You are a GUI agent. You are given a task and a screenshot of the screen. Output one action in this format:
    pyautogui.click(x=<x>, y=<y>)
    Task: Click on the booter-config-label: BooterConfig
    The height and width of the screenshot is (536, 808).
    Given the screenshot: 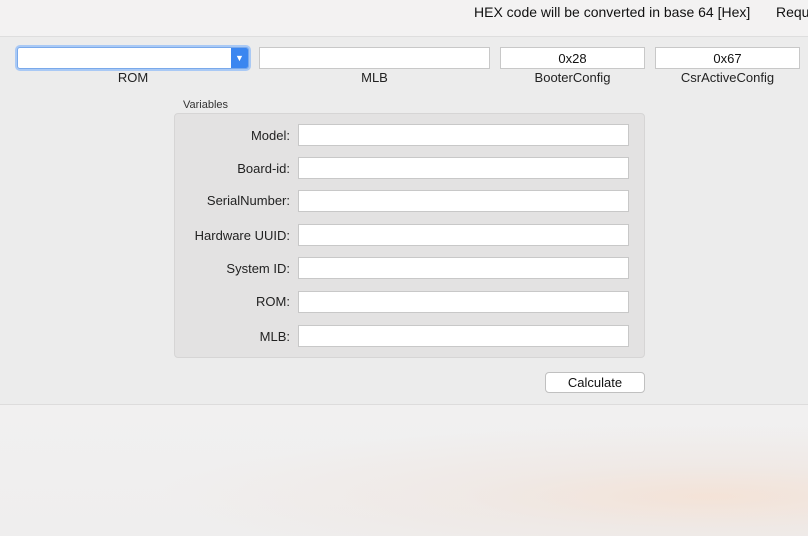 What is the action you would take?
    pyautogui.click(x=572, y=77)
    